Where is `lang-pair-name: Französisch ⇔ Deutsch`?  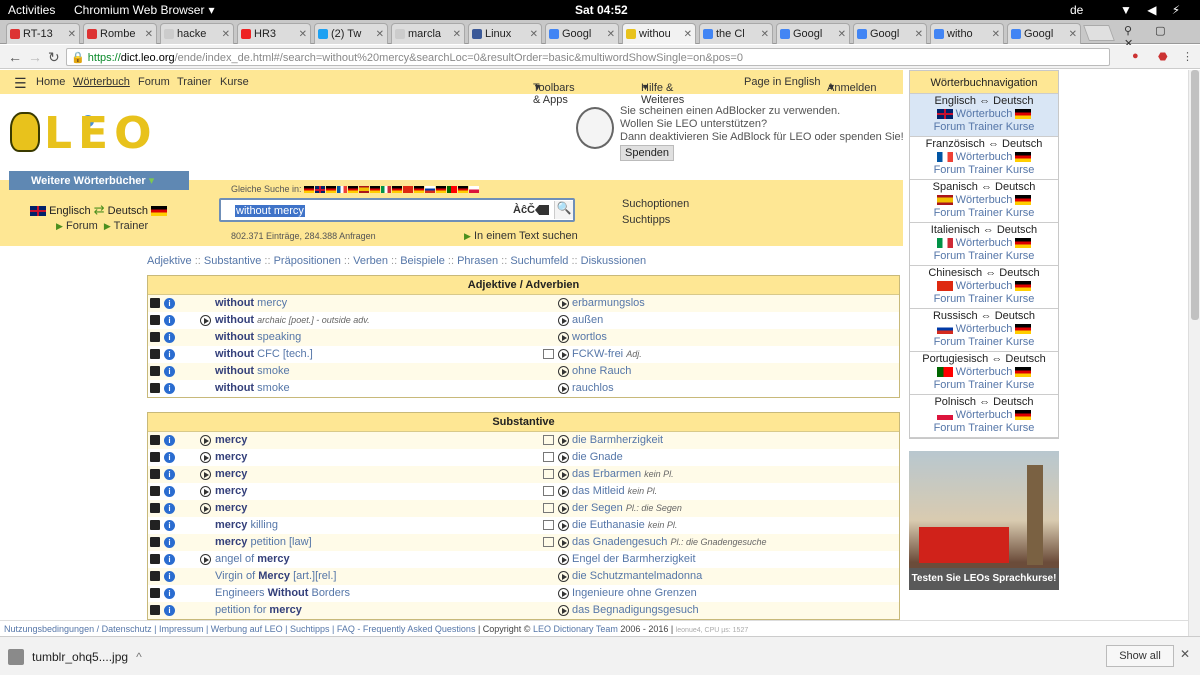
lang-pair-name: Französisch ⇔ Deutsch is located at coordinates (984, 144).